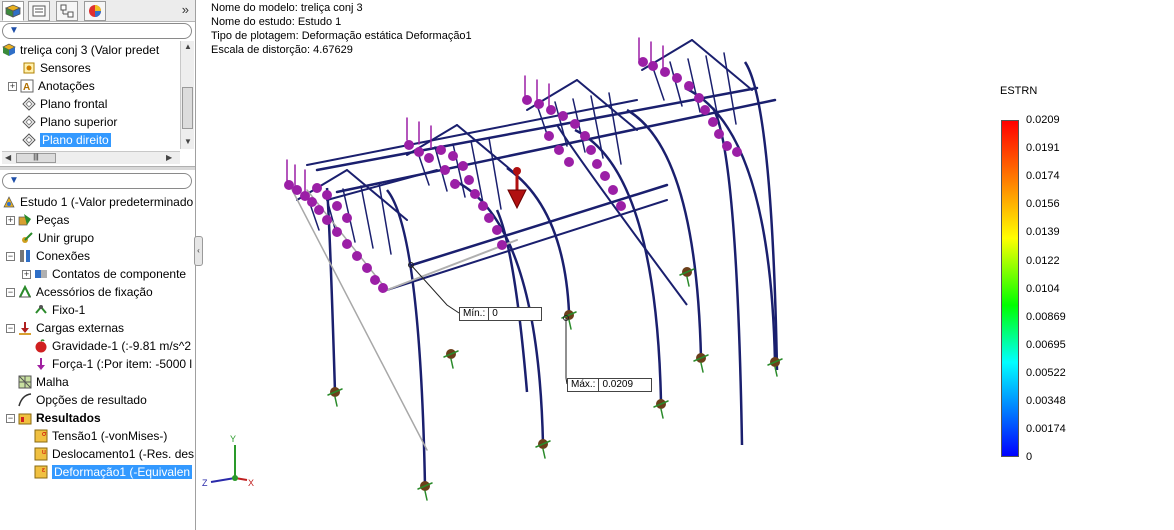  What do you see at coordinates (97, 181) in the screenshot?
I see `study-tree-filter: ▼` at bounding box center [97, 181].